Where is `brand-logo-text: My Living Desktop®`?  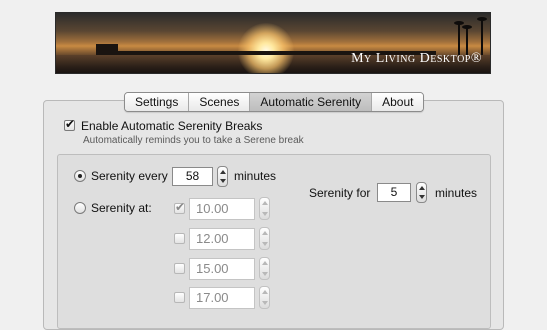
brand-logo-text: My Living Desktop® is located at coordinates (416, 58).